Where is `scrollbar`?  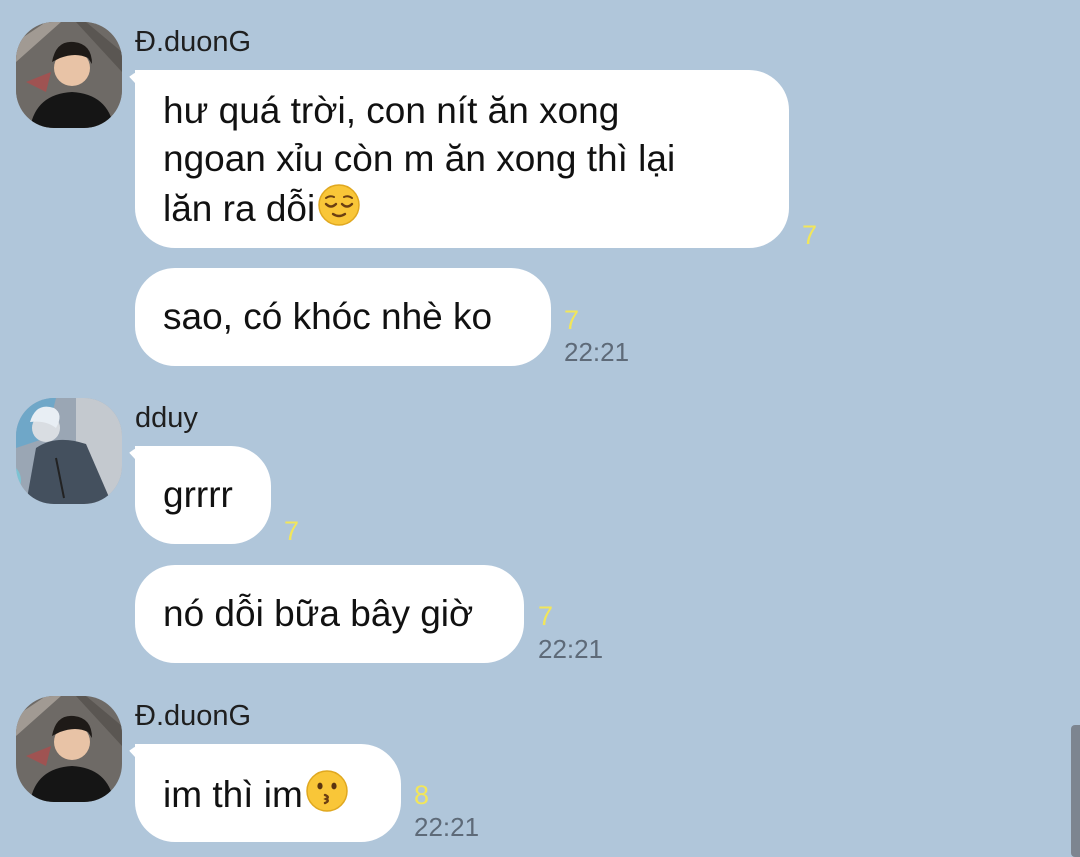 scrollbar is located at coordinates (1075, 791).